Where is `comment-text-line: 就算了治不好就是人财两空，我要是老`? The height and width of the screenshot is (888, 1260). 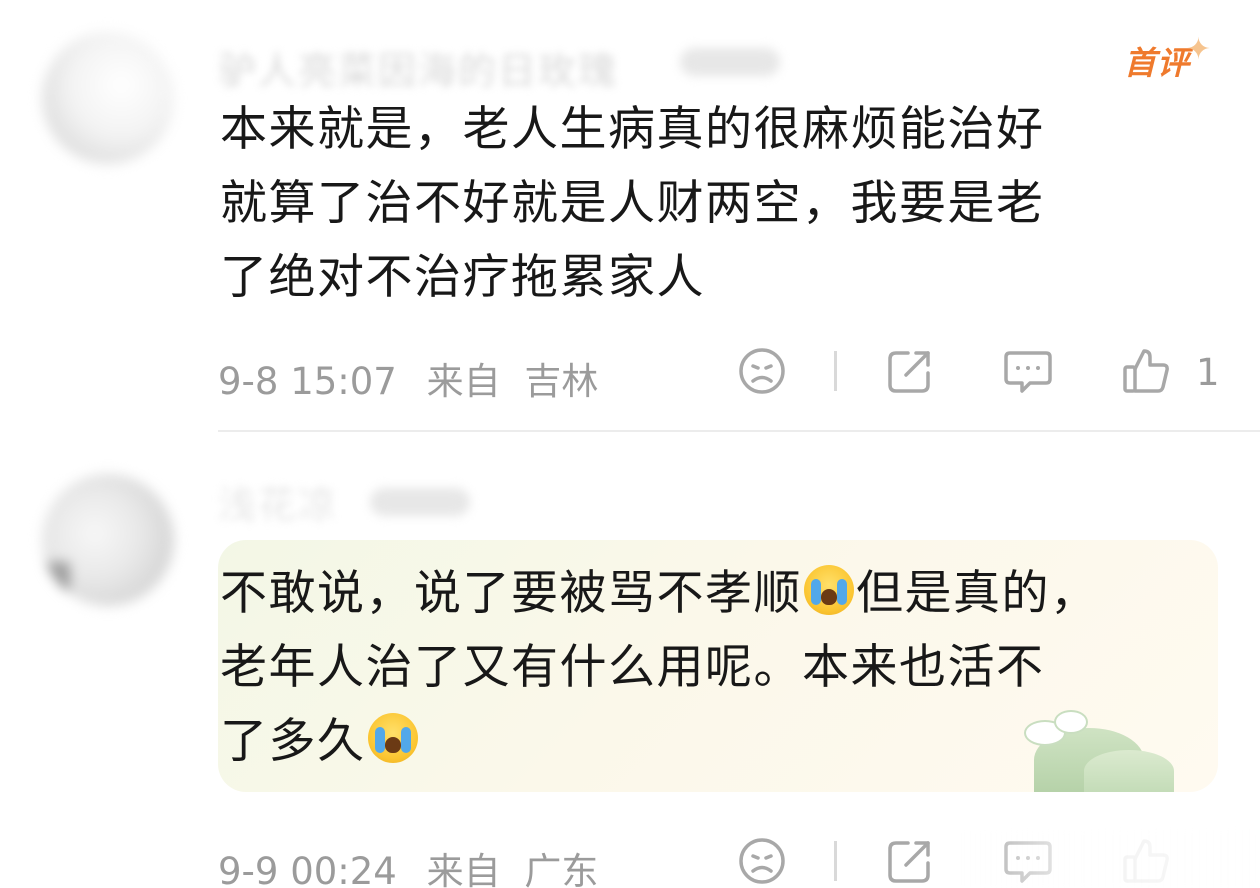 comment-text-line: 就算了治不好就是人财两空，我要是老 is located at coordinates (632, 203).